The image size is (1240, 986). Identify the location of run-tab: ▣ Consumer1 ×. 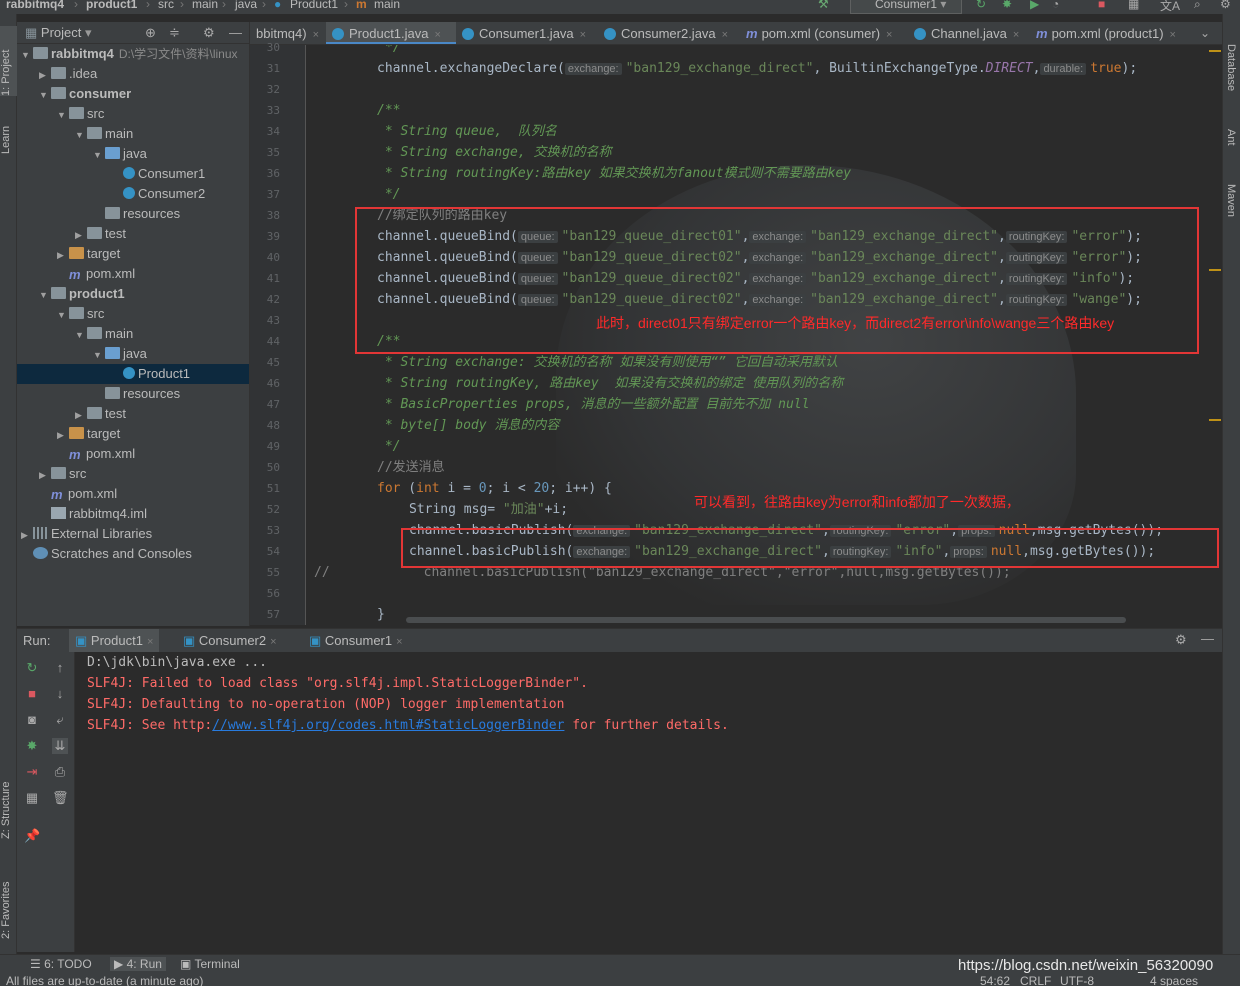
(356, 641).